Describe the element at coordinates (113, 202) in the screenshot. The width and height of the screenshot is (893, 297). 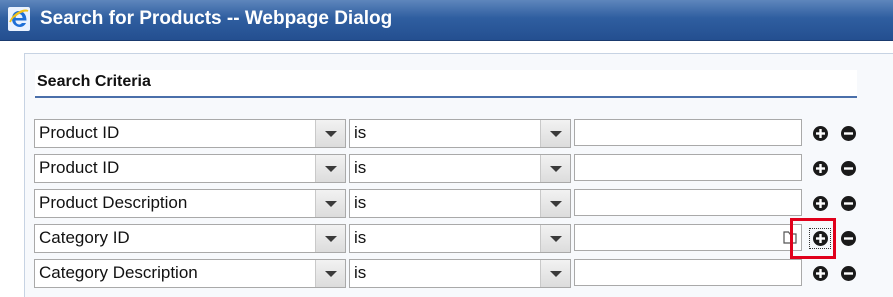
I see `field-select-value: Product Description` at that location.